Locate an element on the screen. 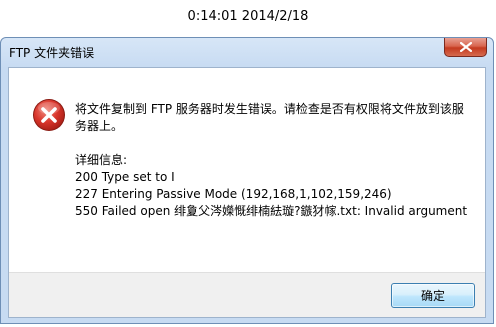  close-button is located at coordinates (465, 47).